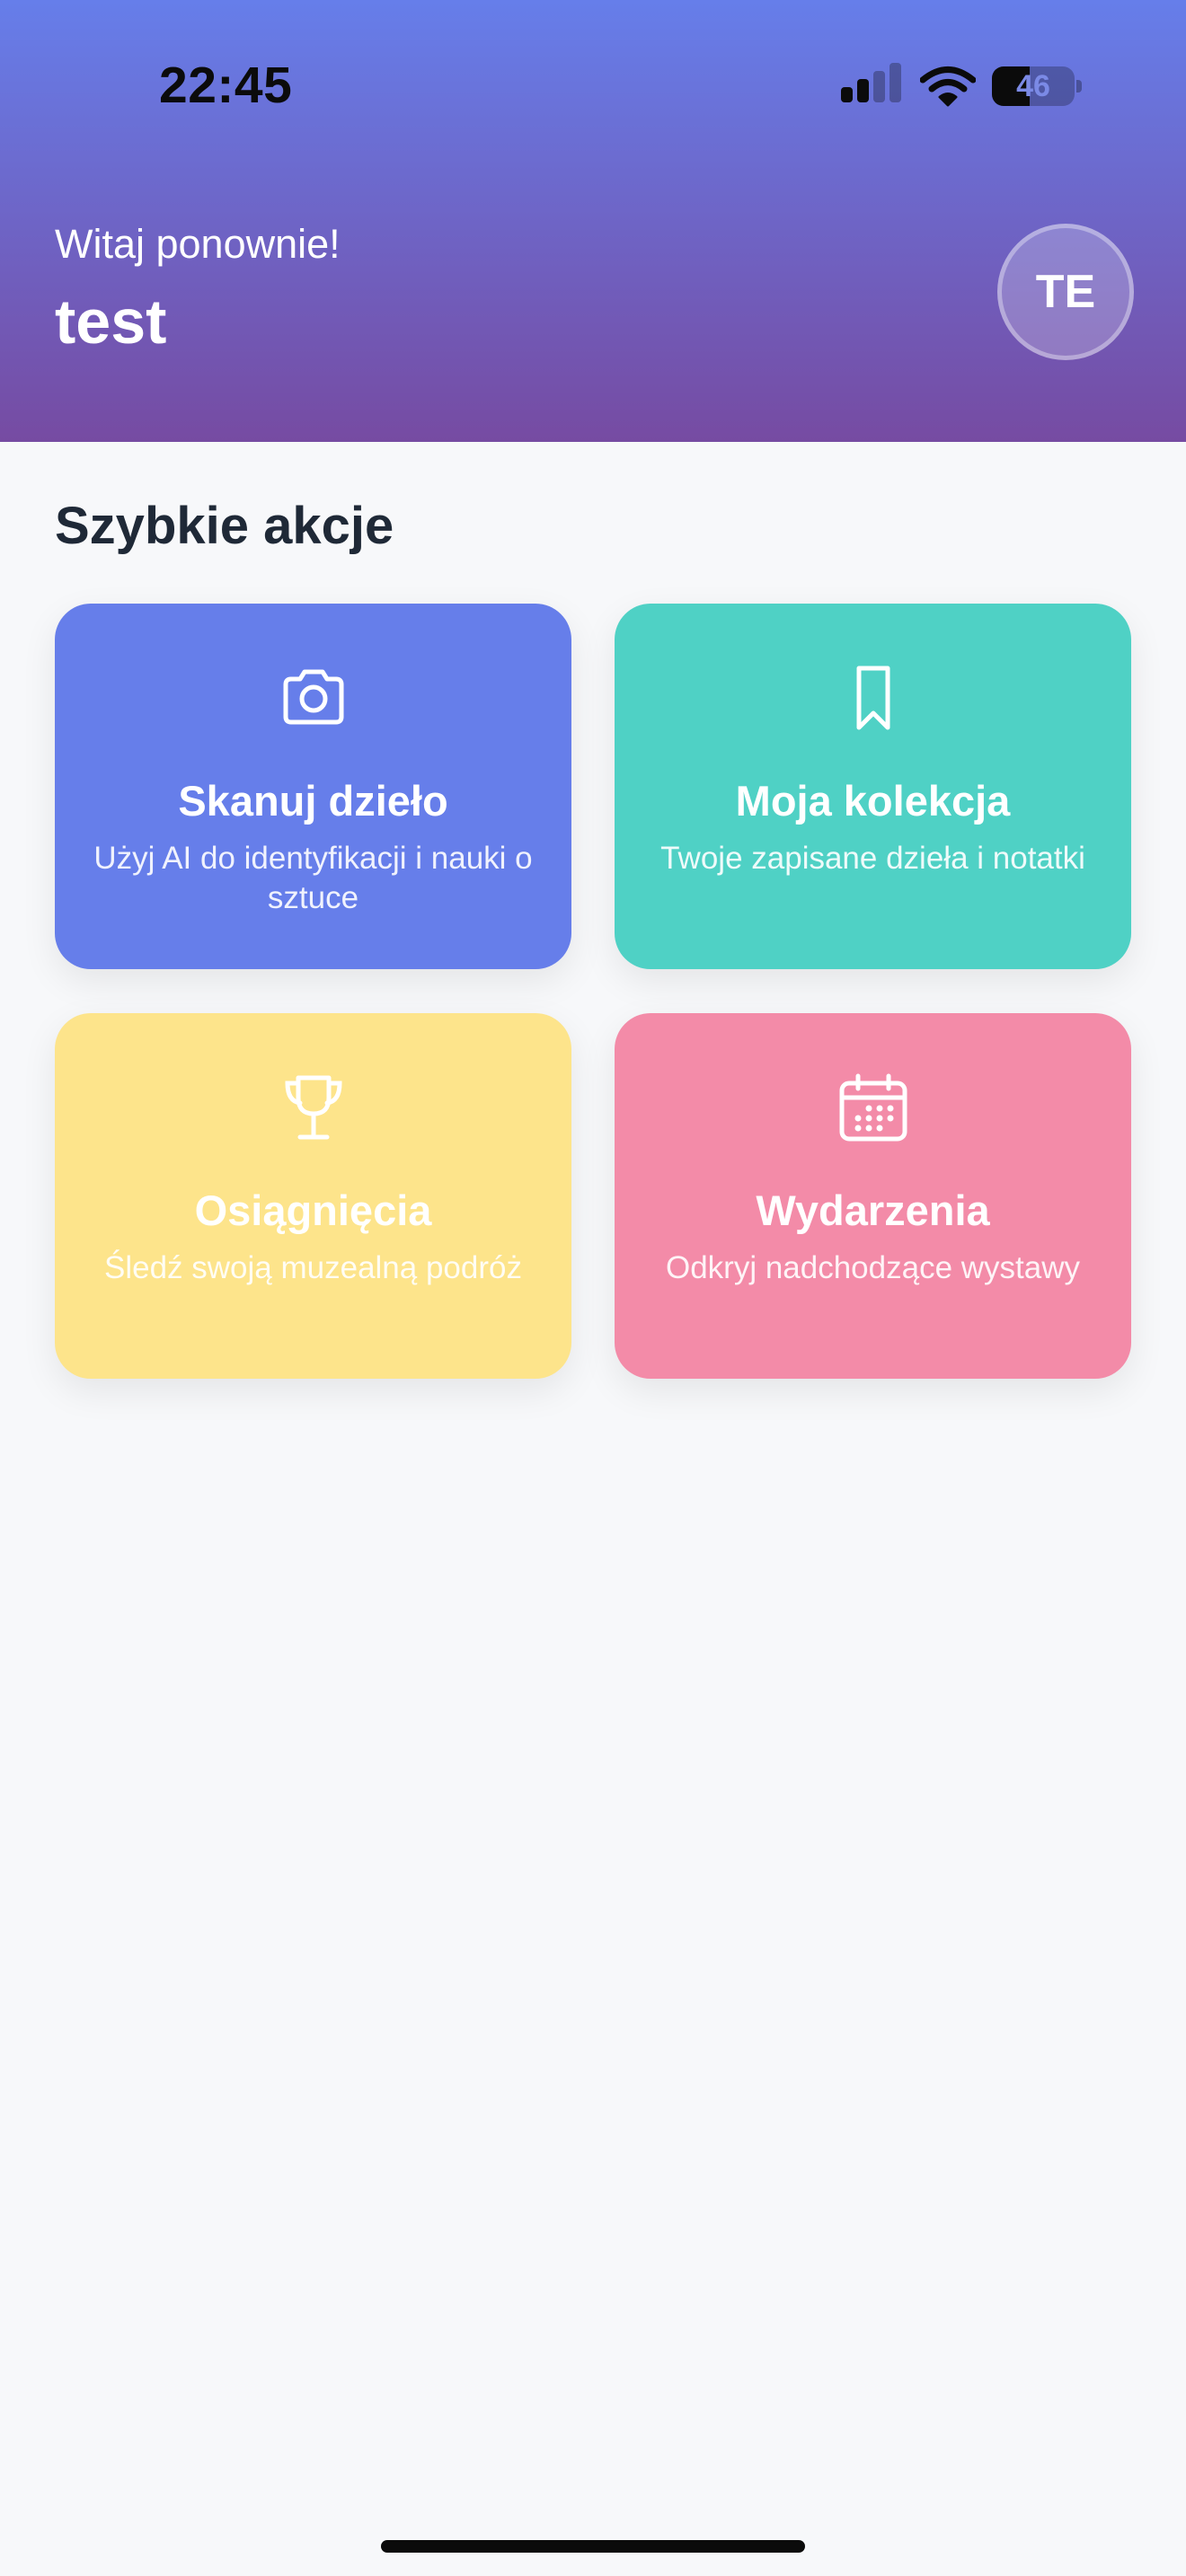 The image size is (1186, 2576). Describe the element at coordinates (872, 858) in the screenshot. I see `card-subtitle: Twoje zapisane dzieła i notatki` at that location.